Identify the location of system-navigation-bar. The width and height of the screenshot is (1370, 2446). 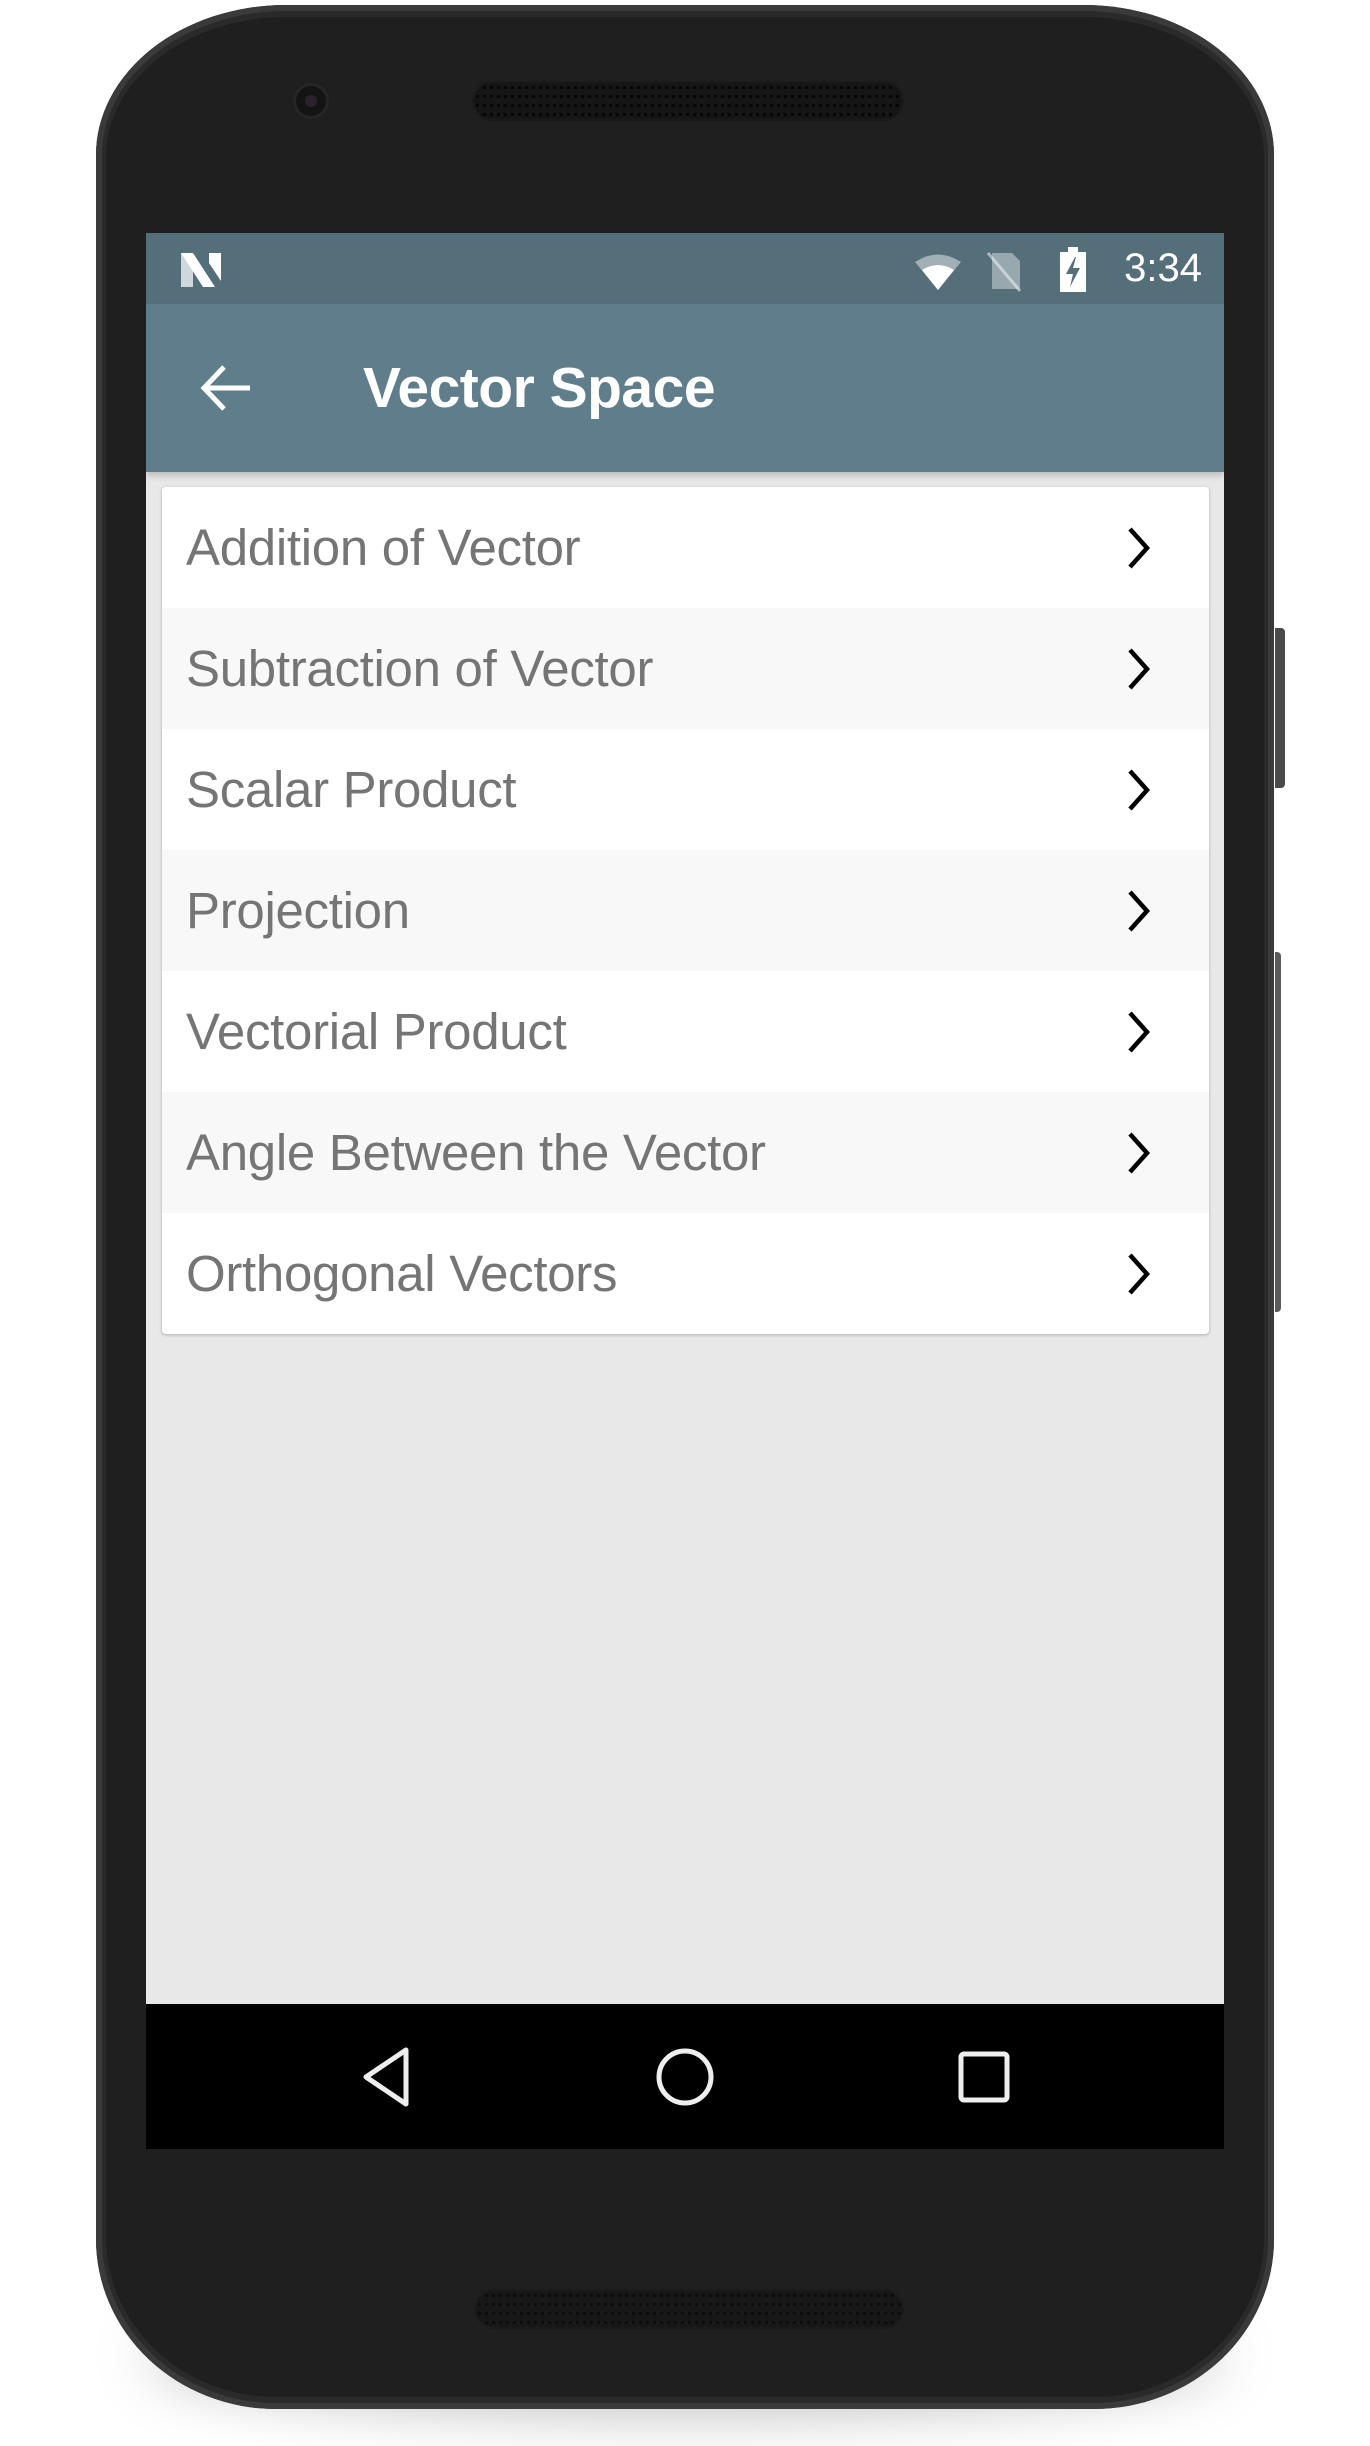
(685, 2076).